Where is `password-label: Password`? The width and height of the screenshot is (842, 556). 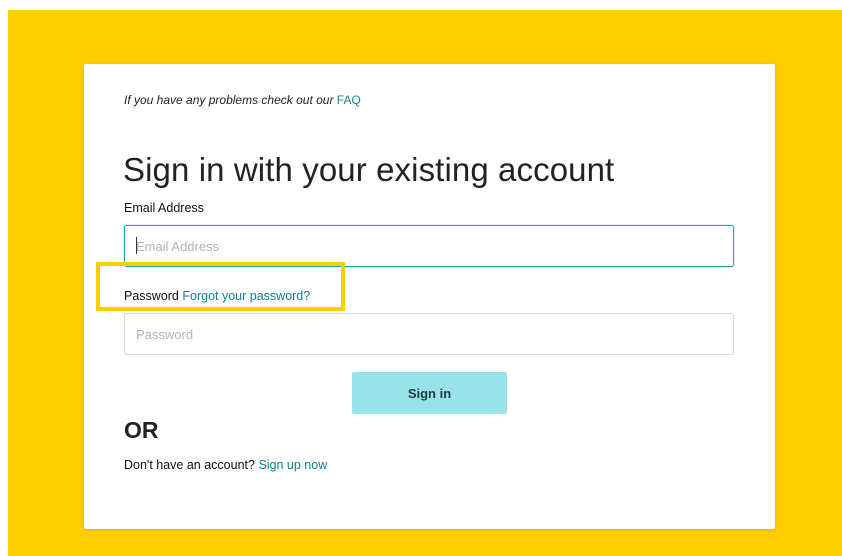
password-label: Password is located at coordinates (151, 296).